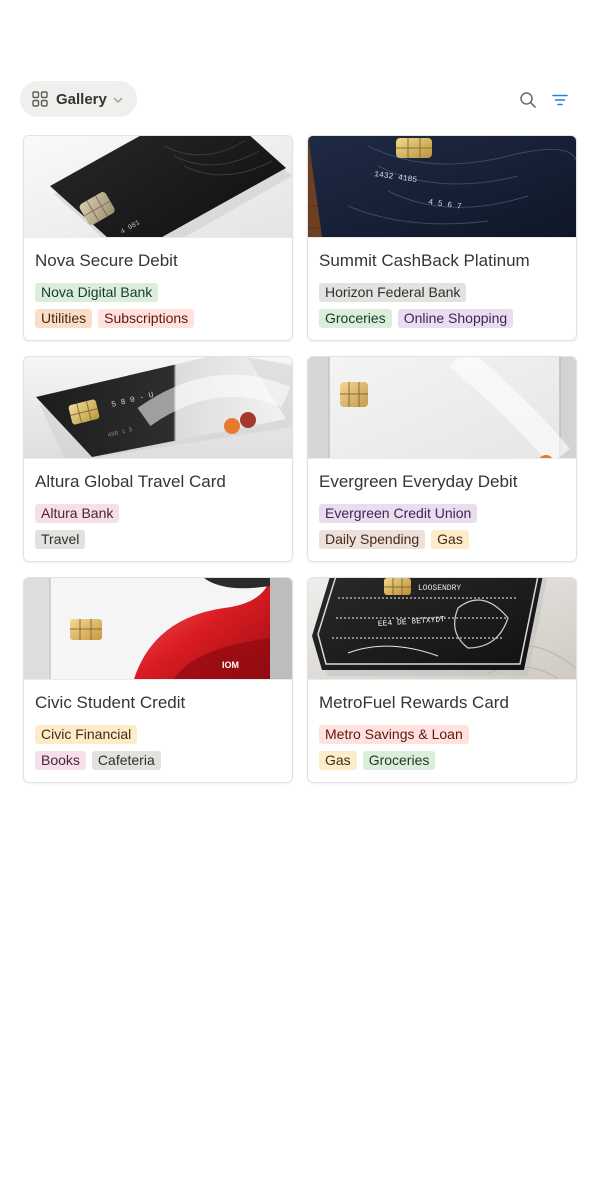 Image resolution: width=600 pixels, height=1200 pixels. I want to click on category-tags: Daily Spending Gas, so click(394, 539).